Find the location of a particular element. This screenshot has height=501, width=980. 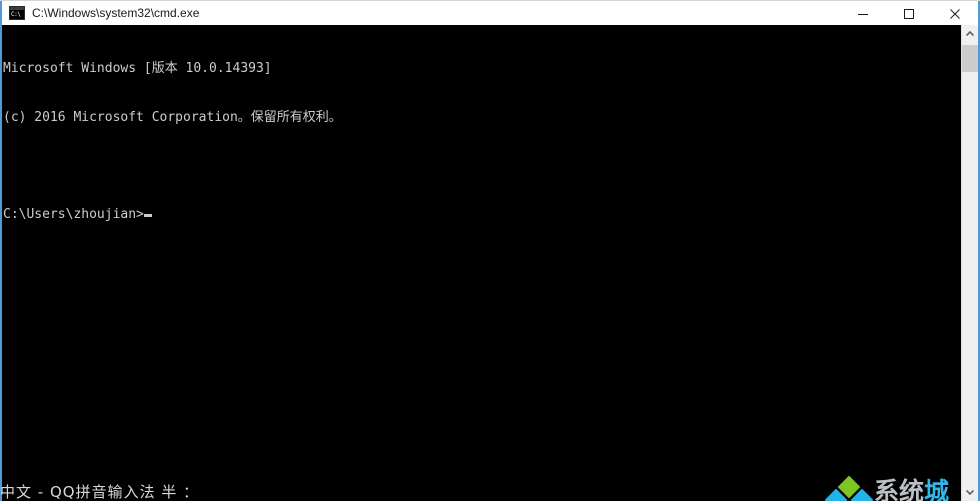

cmd-icon-screen-text: C:\ is located at coordinates (17, 14).